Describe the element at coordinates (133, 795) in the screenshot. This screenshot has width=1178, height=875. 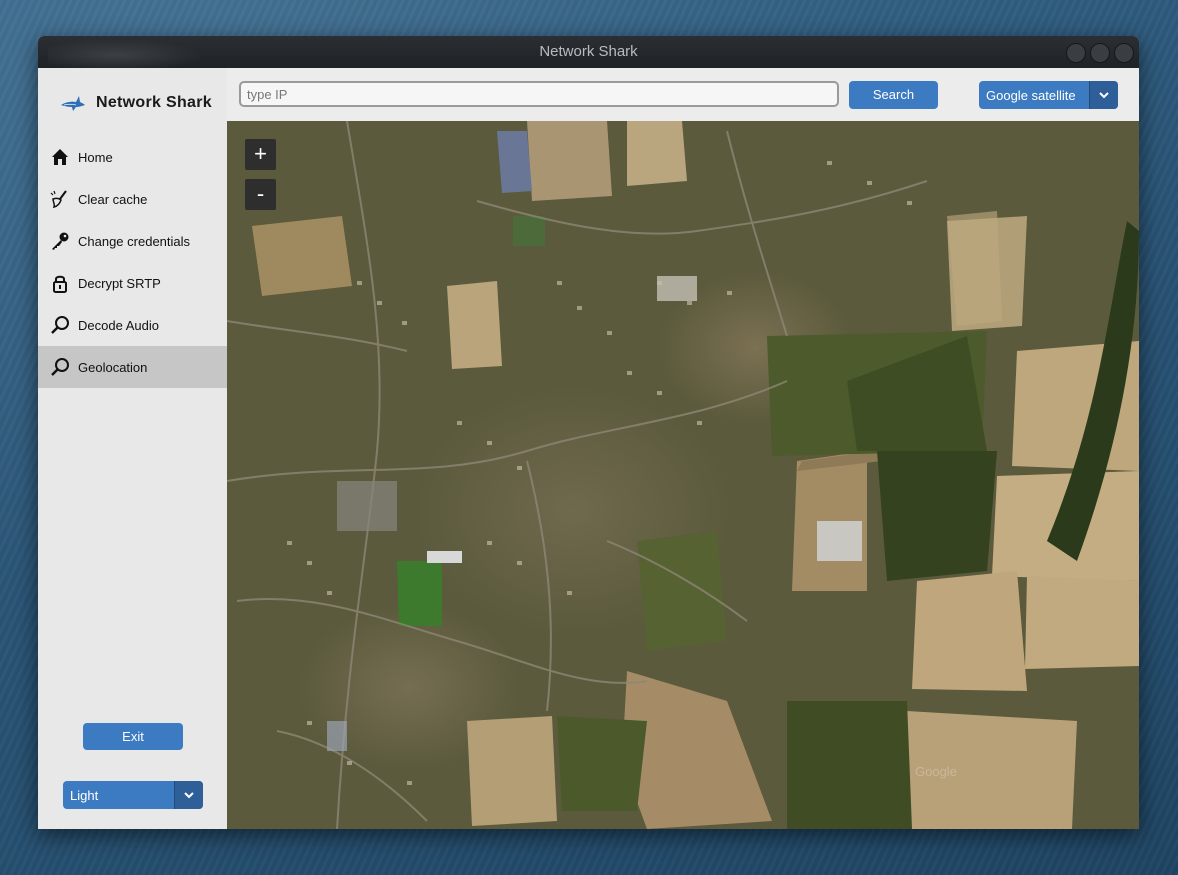
I see `theme-select: Light` at that location.